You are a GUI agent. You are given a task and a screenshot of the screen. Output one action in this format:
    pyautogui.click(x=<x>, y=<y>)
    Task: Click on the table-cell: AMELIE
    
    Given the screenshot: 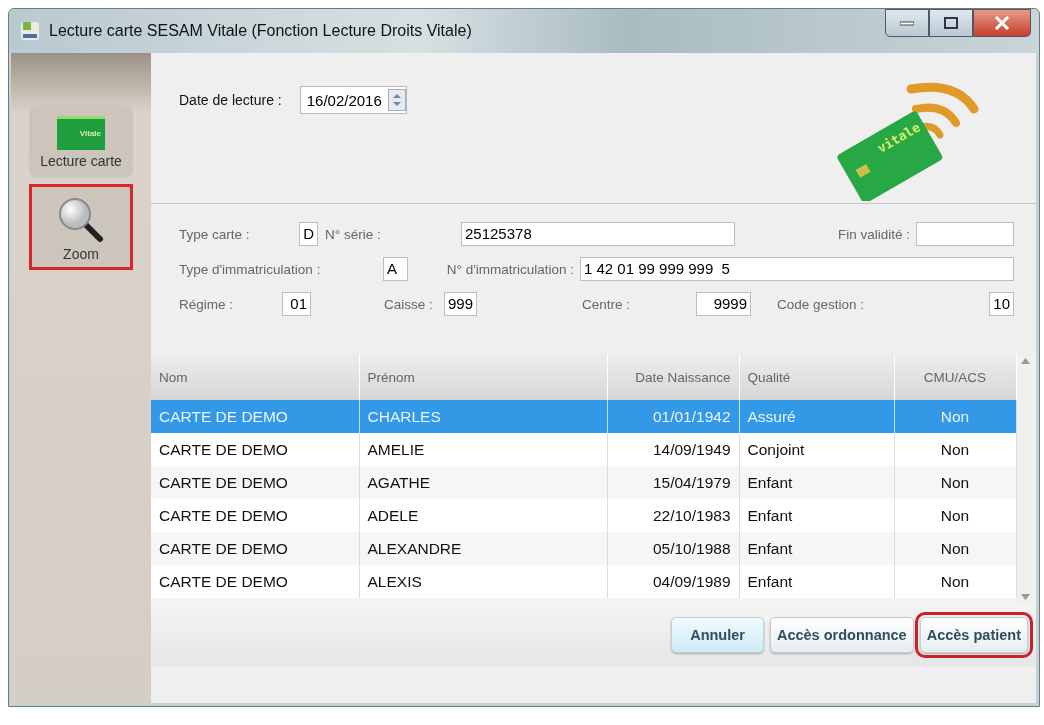 What is the action you would take?
    pyautogui.click(x=483, y=449)
    